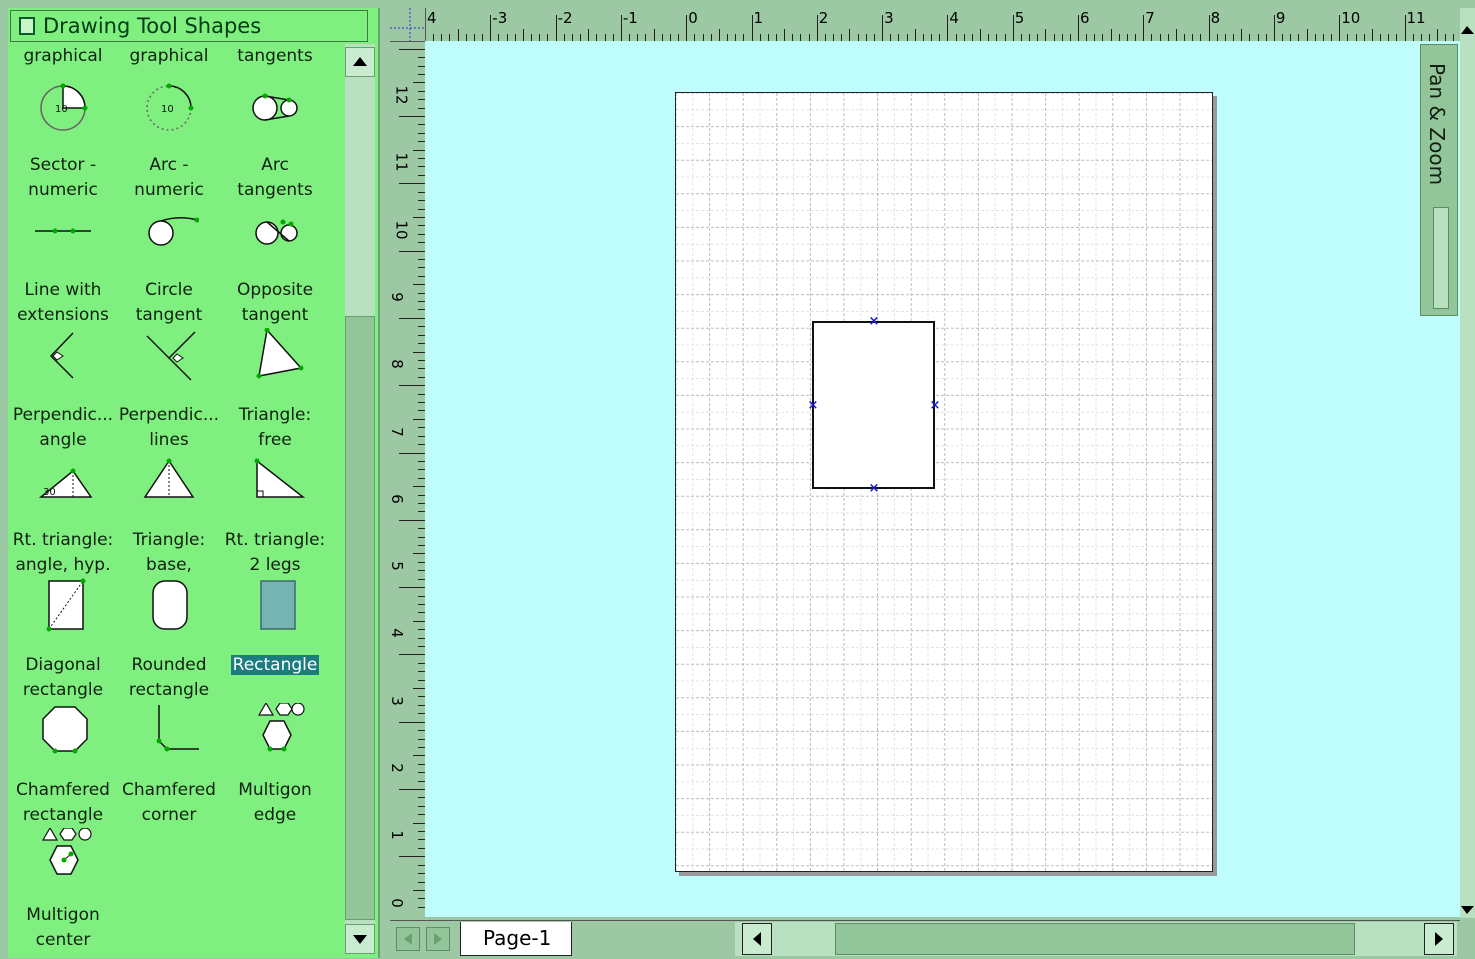  Describe the element at coordinates (63, 504) in the screenshot. I see `shape-rt-triangle-angle-hyp: 30 Rt. triangle: angle, hyp.` at that location.